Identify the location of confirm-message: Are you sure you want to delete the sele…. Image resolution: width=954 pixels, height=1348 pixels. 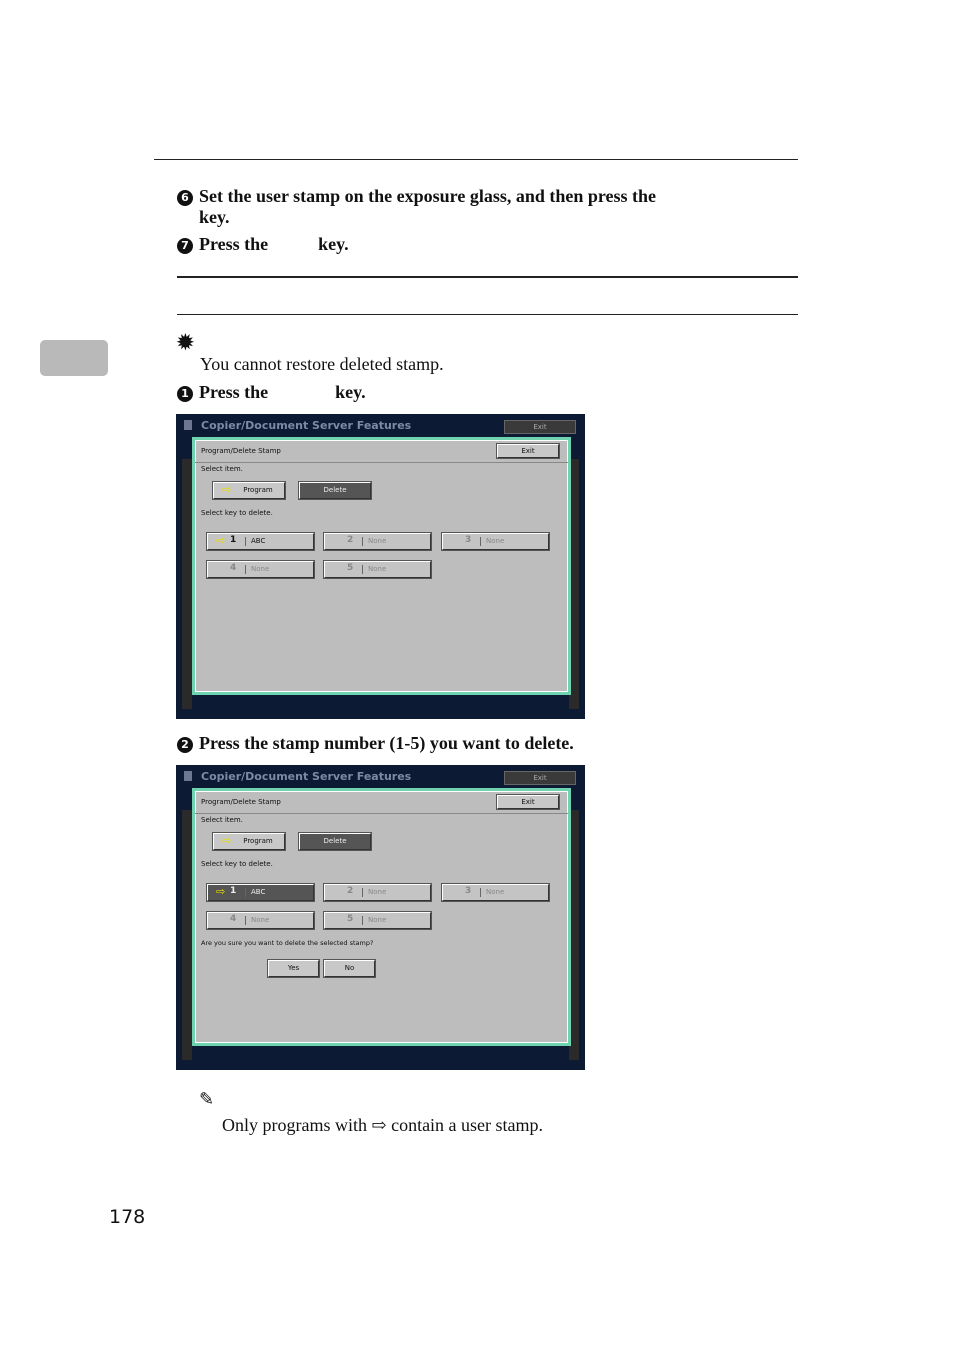
(287, 943).